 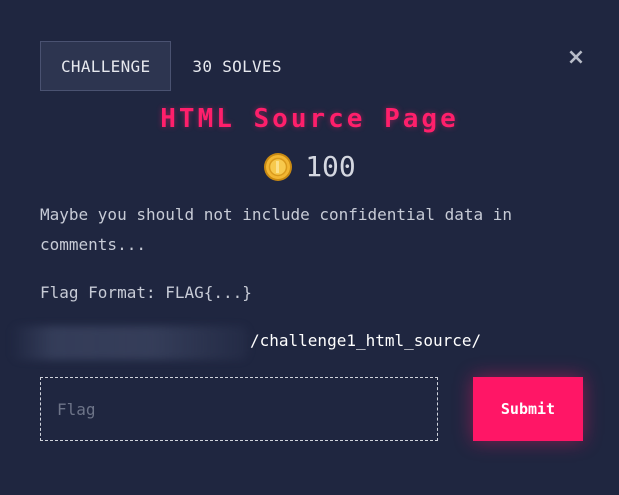 I want to click on flag-input, so click(x=239, y=409).